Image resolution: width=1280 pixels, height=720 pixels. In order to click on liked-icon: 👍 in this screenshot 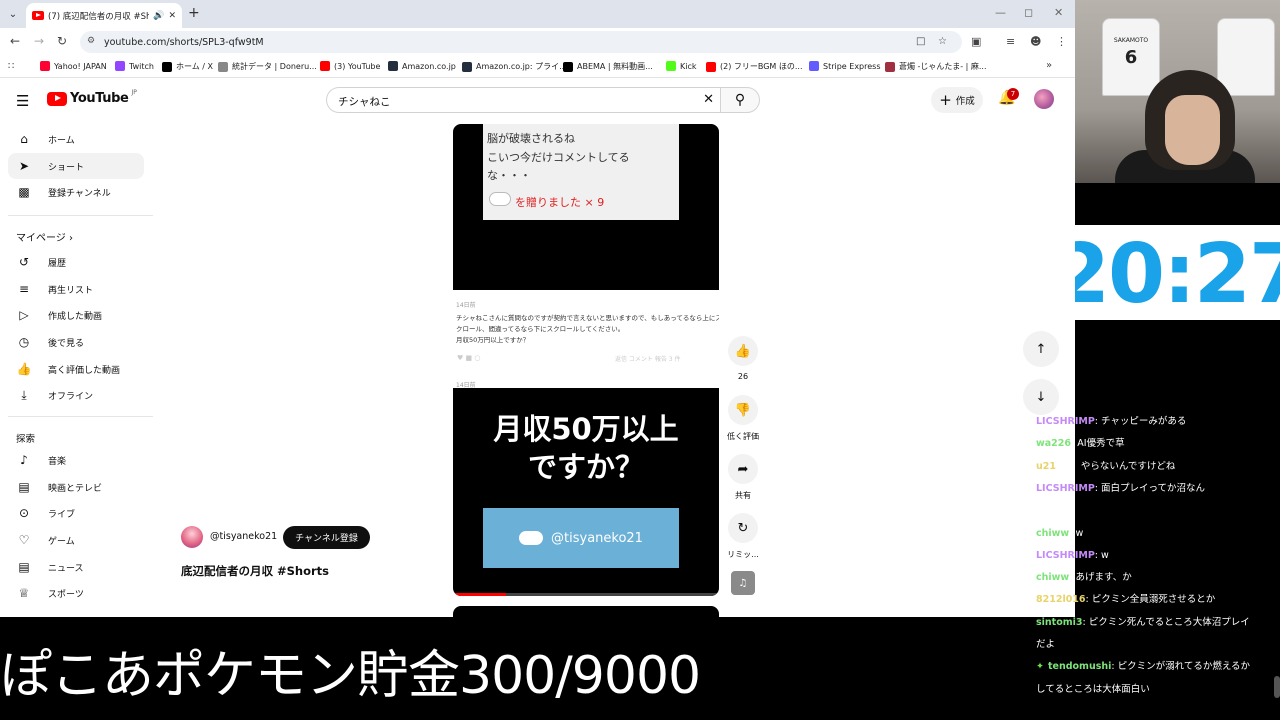, I will do `click(24, 369)`.